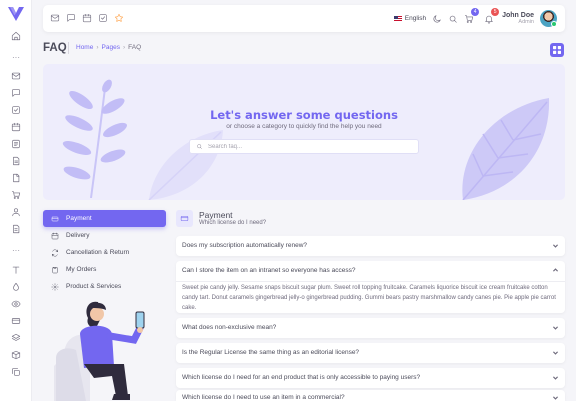  What do you see at coordinates (98, 252) in the screenshot?
I see `category-label: Cancellation & Return` at bounding box center [98, 252].